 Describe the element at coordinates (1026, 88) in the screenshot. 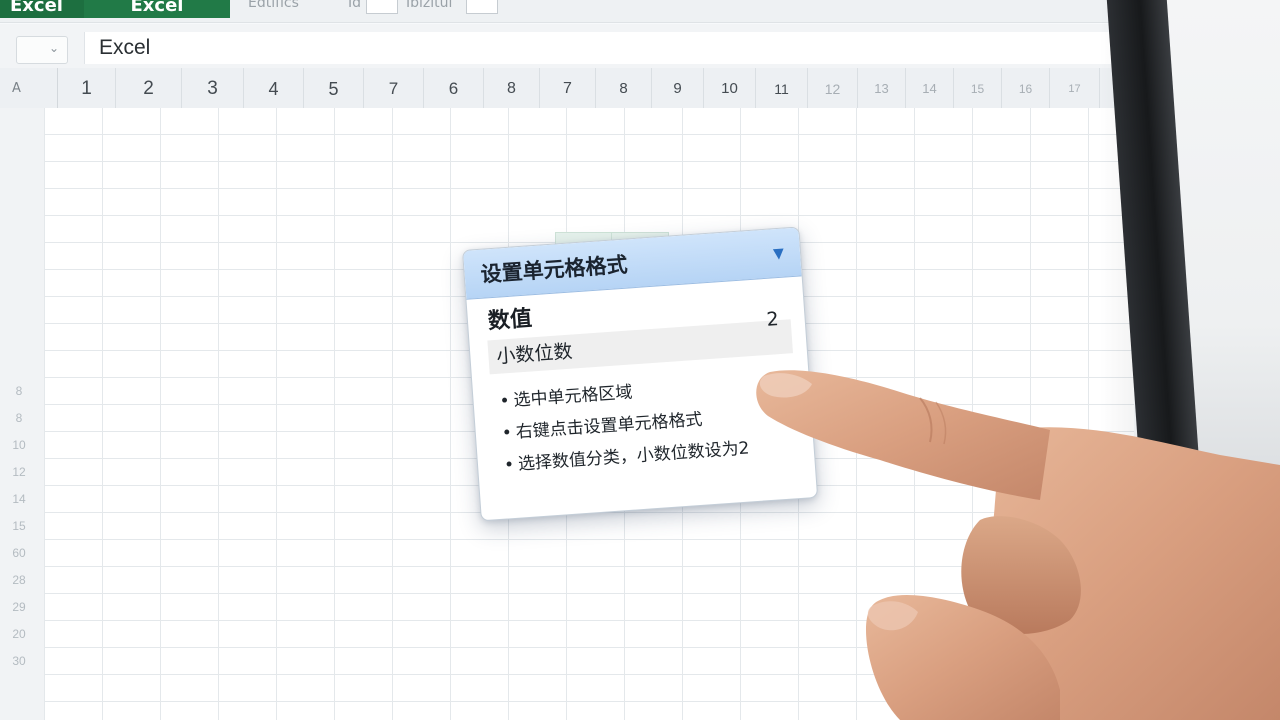

I see `column-header: 16` at that location.